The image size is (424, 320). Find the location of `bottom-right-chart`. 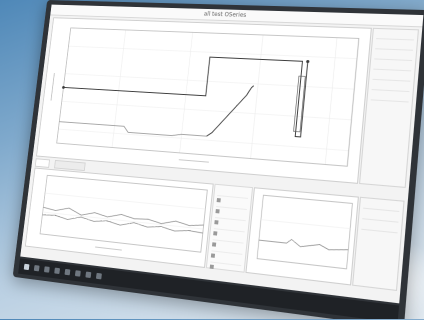

bottom-right-chart is located at coordinates (302, 236).